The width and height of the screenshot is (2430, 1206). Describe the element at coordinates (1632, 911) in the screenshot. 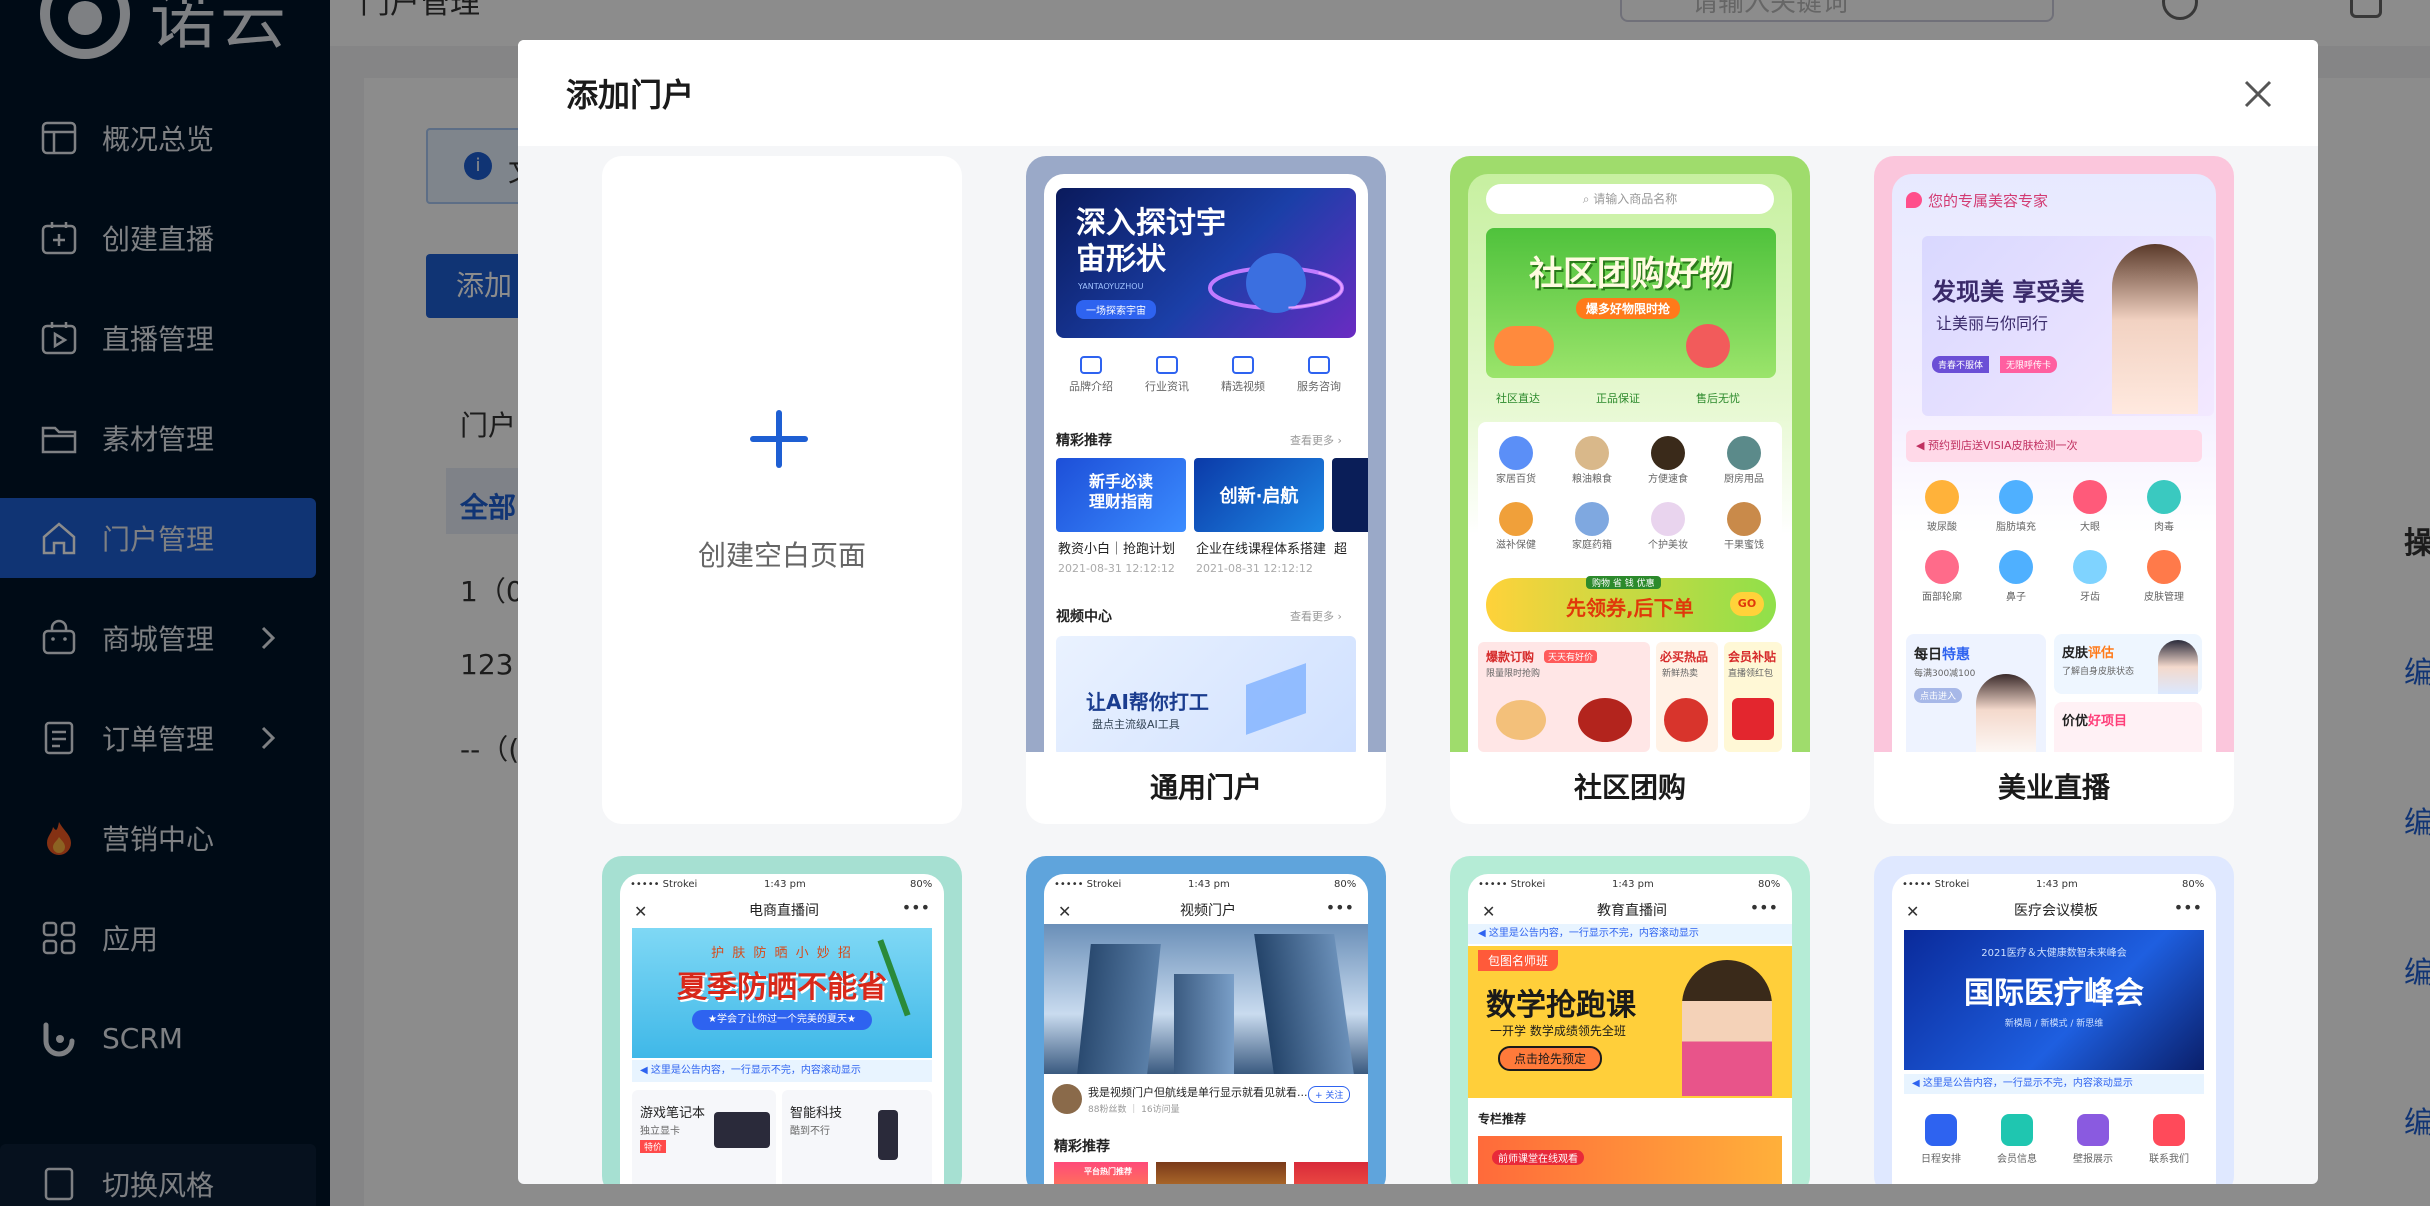

I see `phone-title: 教育直播间` at that location.